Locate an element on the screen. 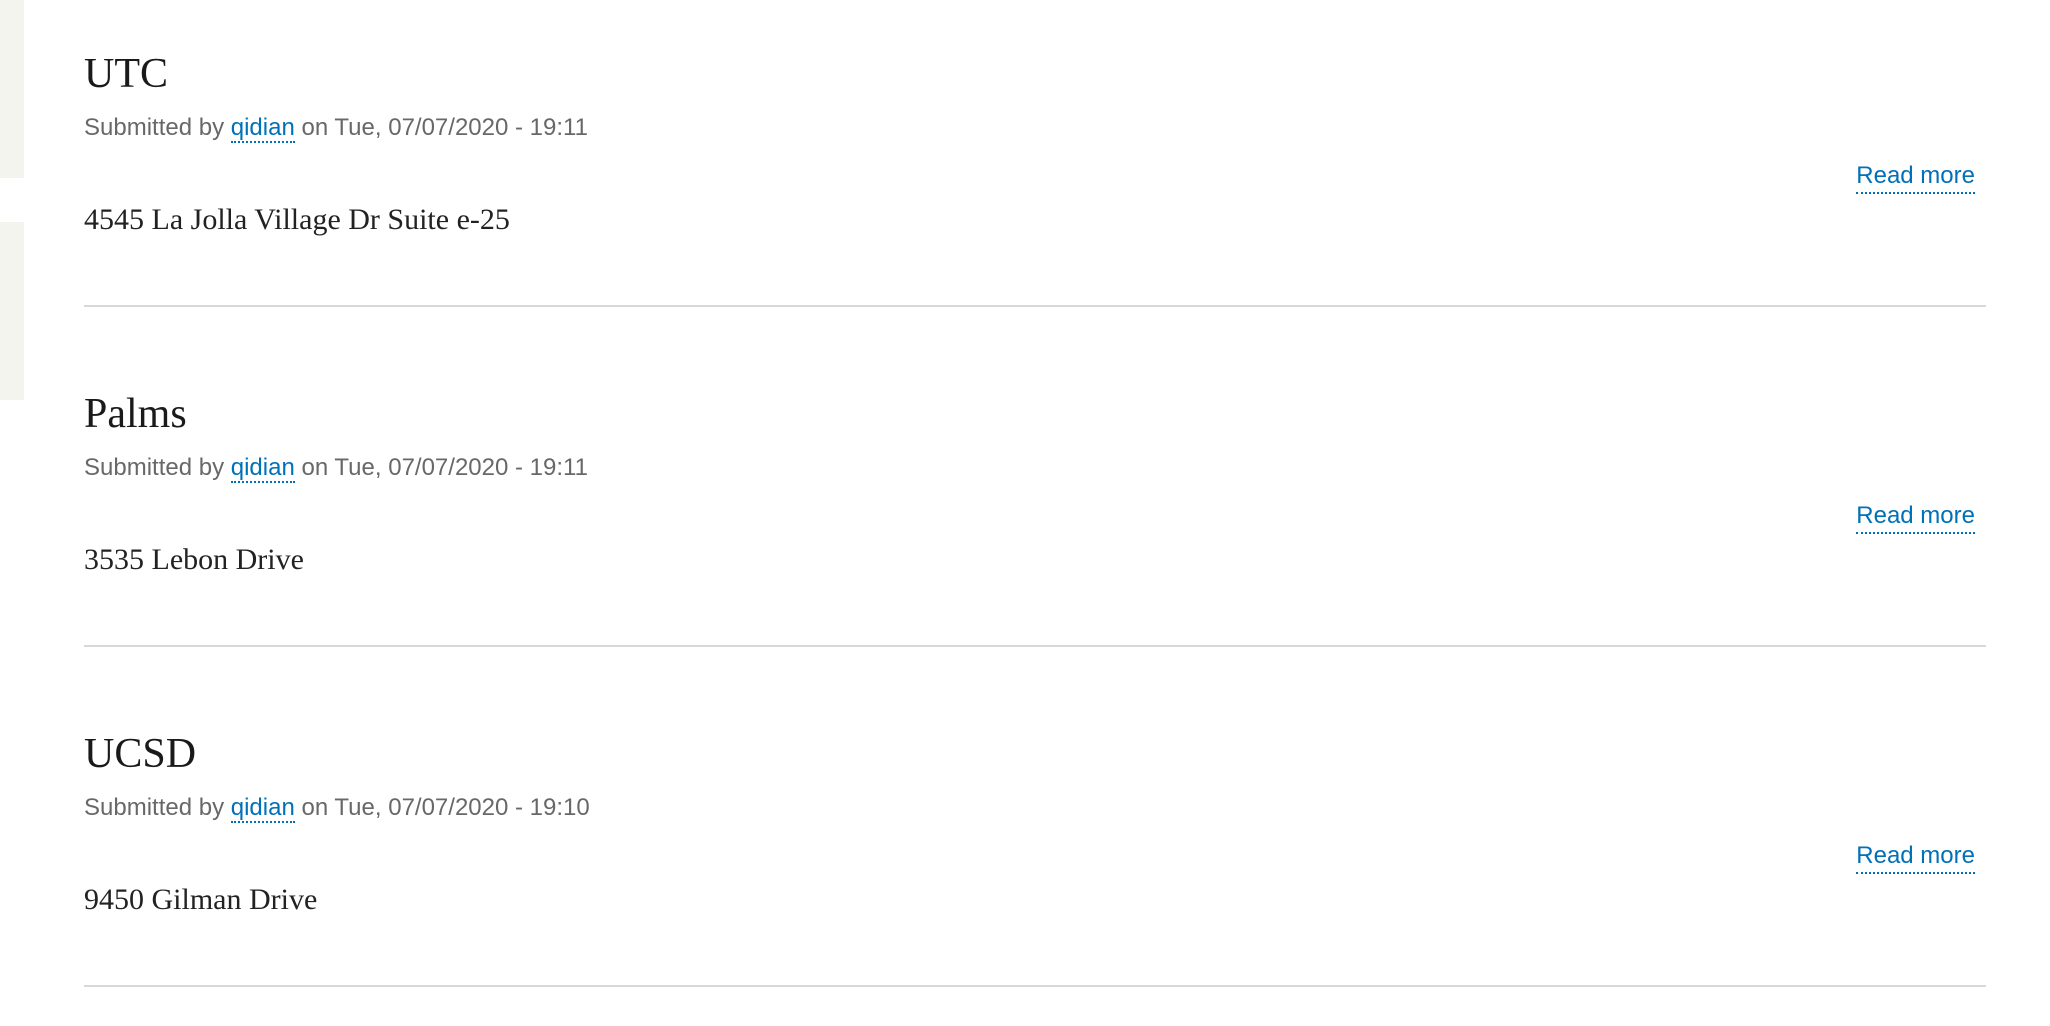 The height and width of the screenshot is (1026, 2050). submitted-date: on Tue, 07/07/2020 - 19:10 is located at coordinates (445, 807).